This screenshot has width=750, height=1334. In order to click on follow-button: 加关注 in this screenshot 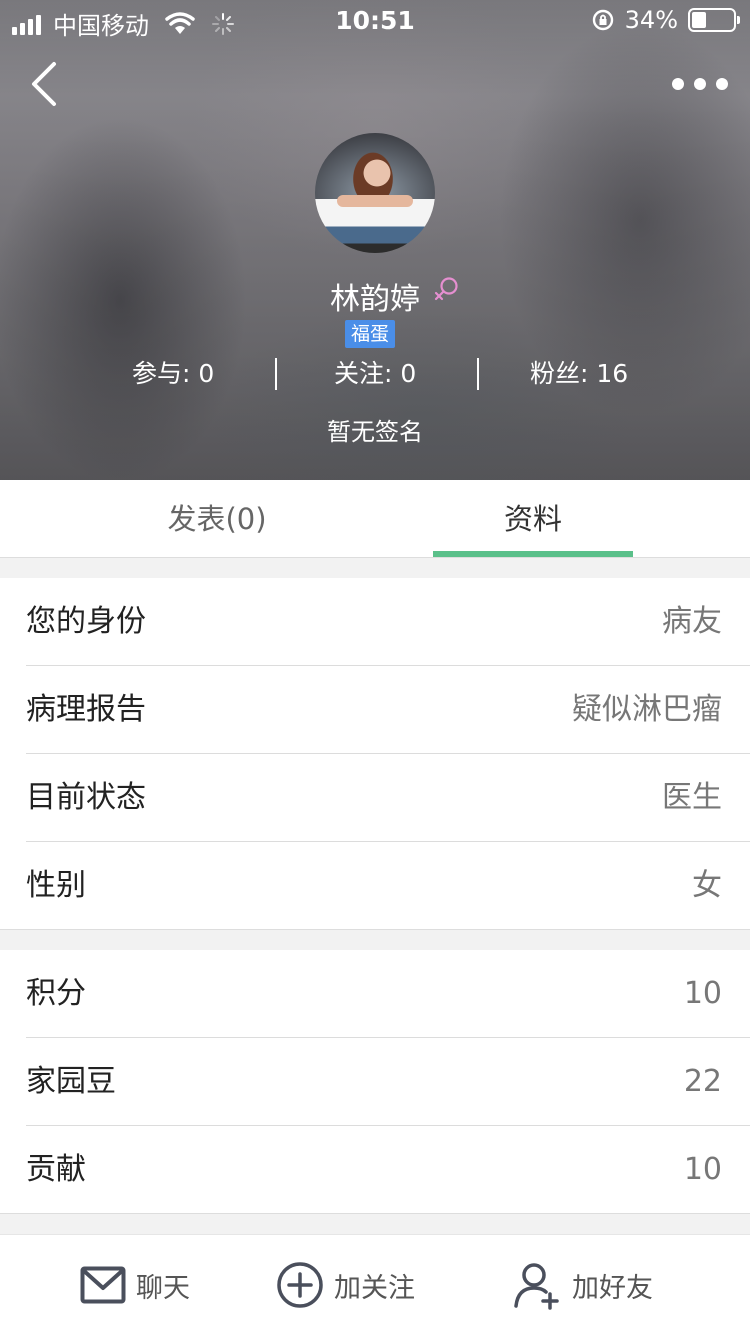, I will do `click(345, 1284)`.